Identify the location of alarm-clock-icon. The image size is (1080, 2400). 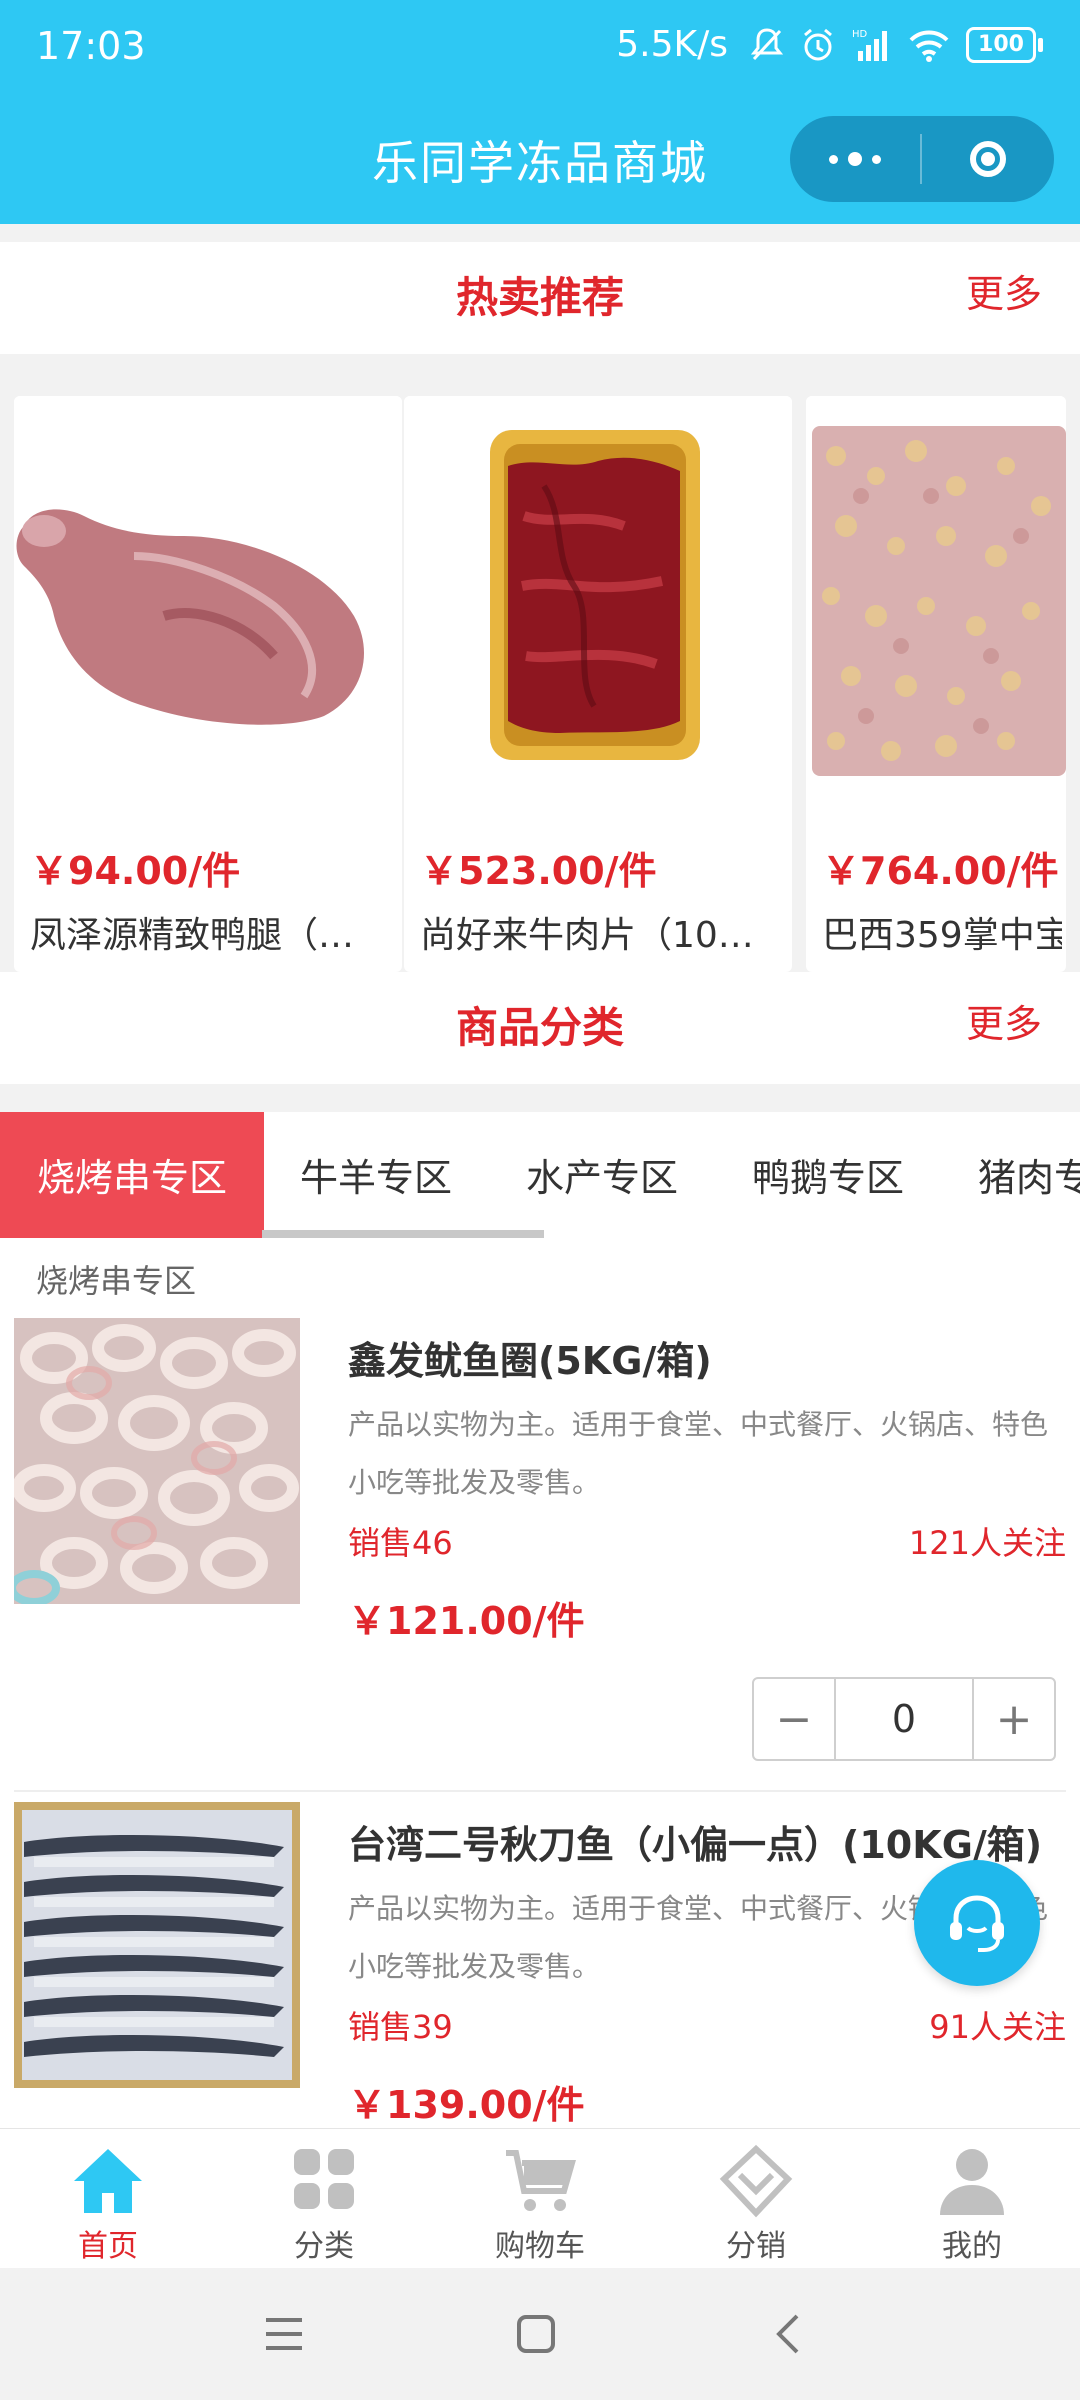
(818, 45).